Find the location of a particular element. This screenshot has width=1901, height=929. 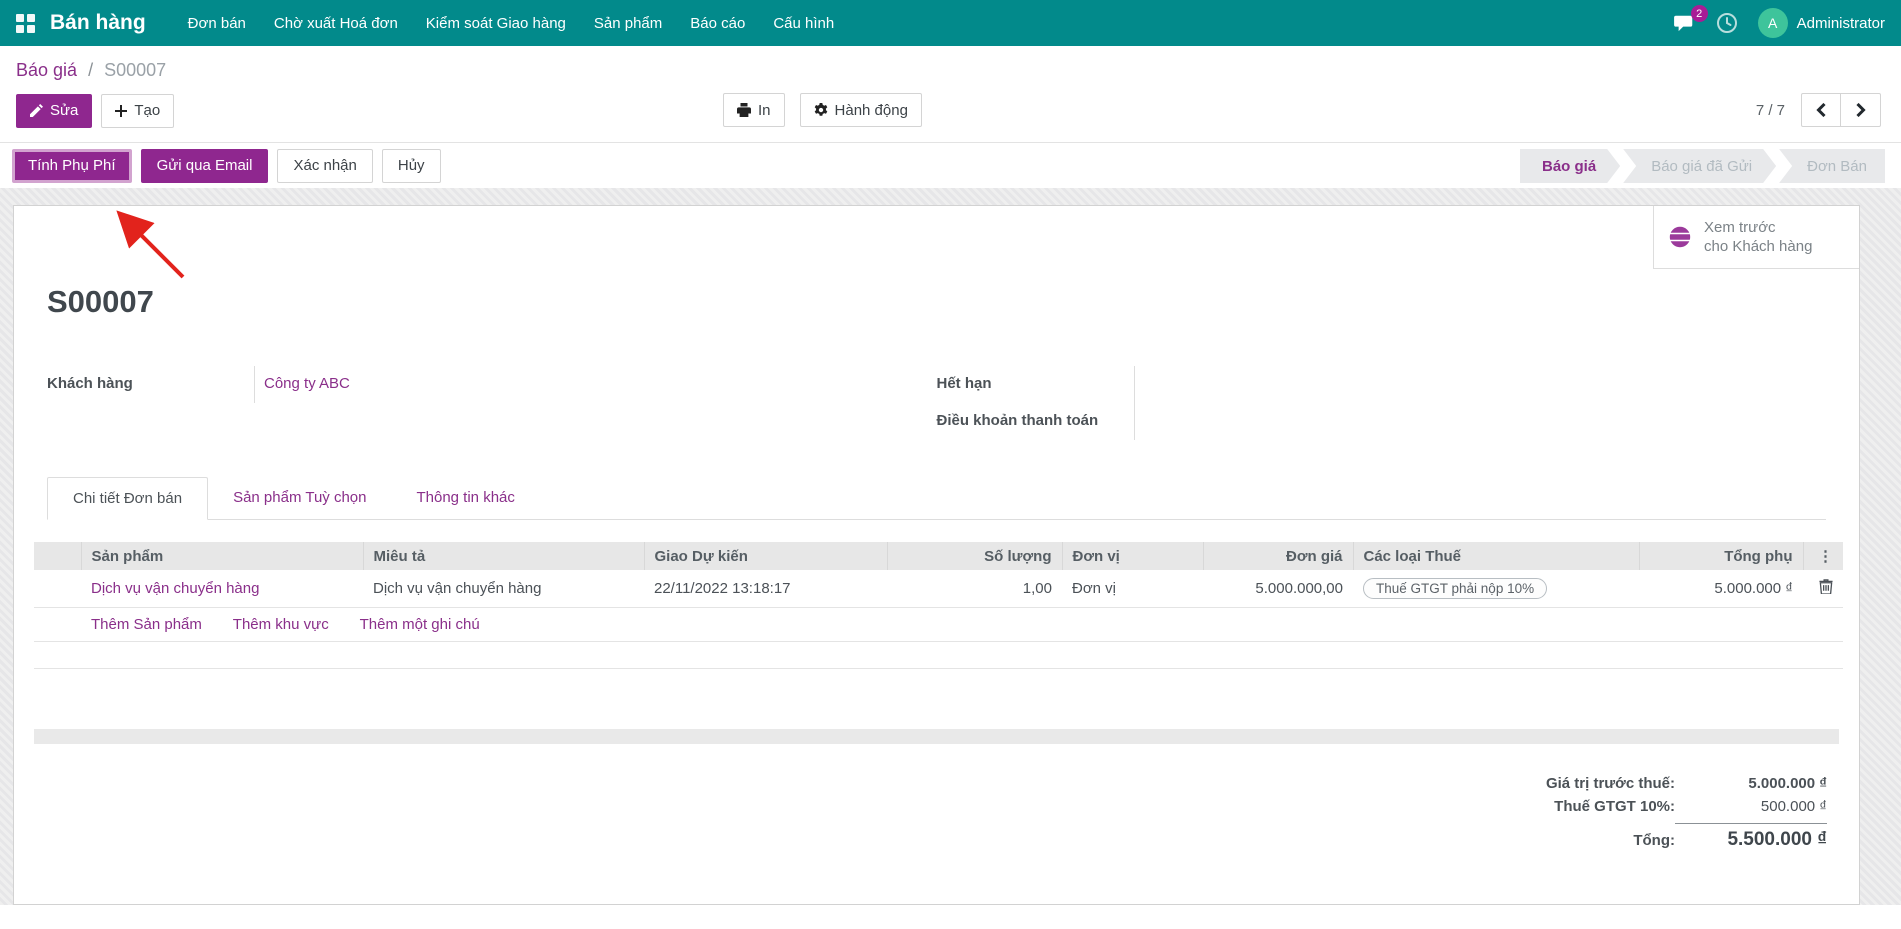

column-handle is located at coordinates (57, 556).